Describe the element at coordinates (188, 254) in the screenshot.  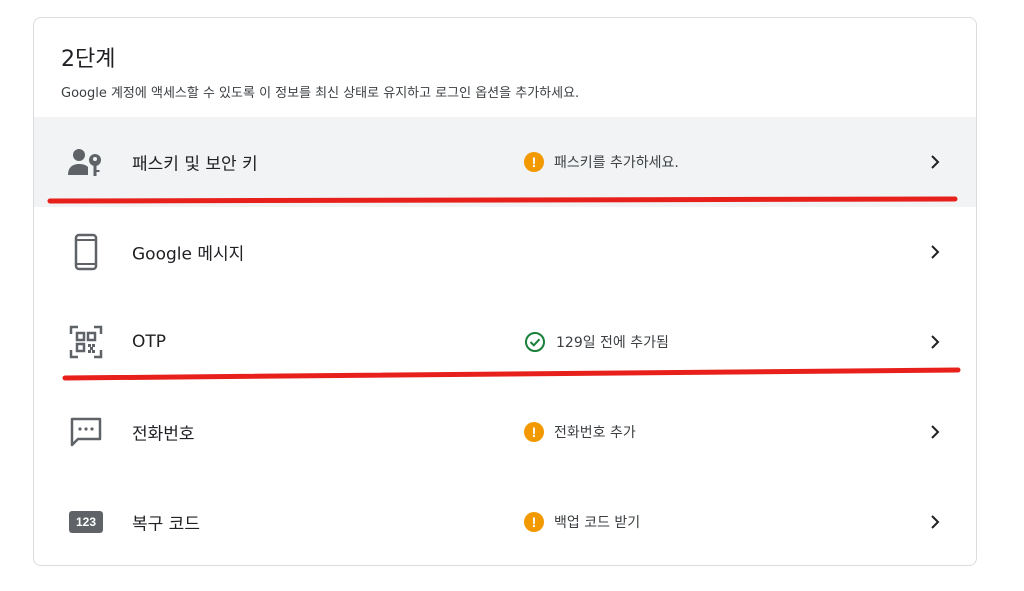
I see `row-label: Google 메시지` at that location.